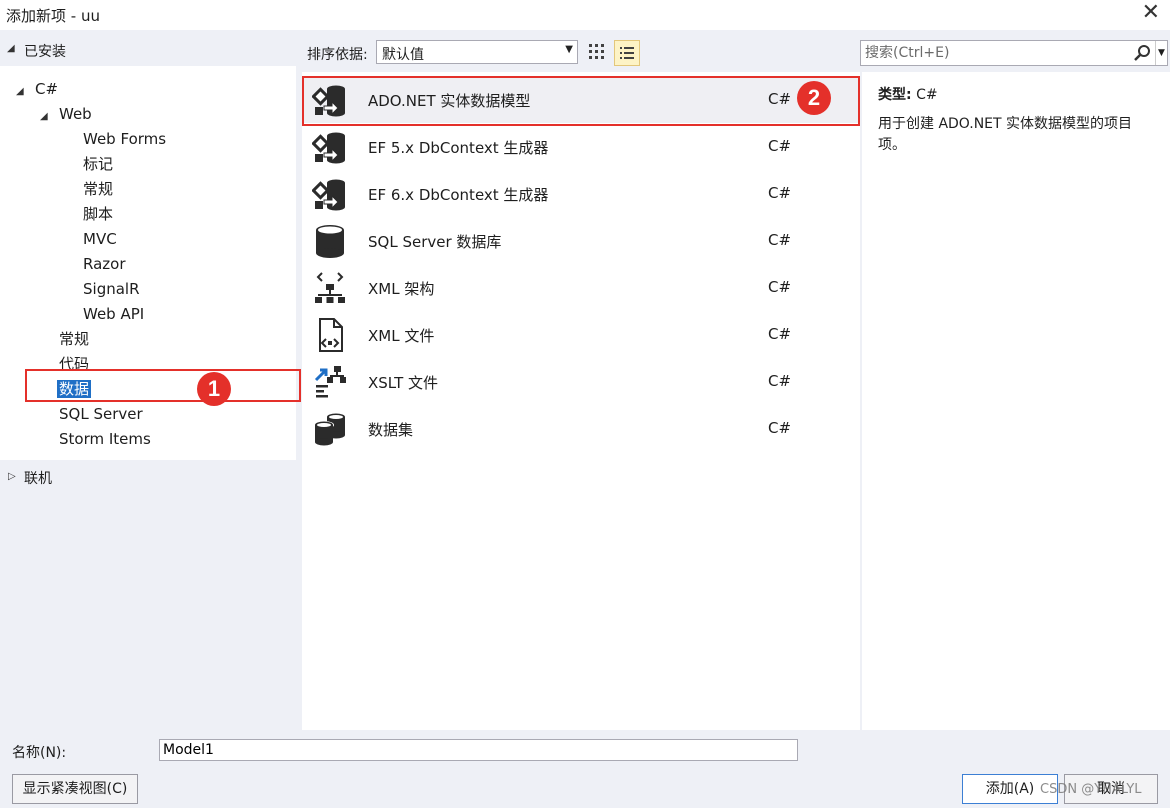  What do you see at coordinates (1142, 53) in the screenshot?
I see `search-icon` at bounding box center [1142, 53].